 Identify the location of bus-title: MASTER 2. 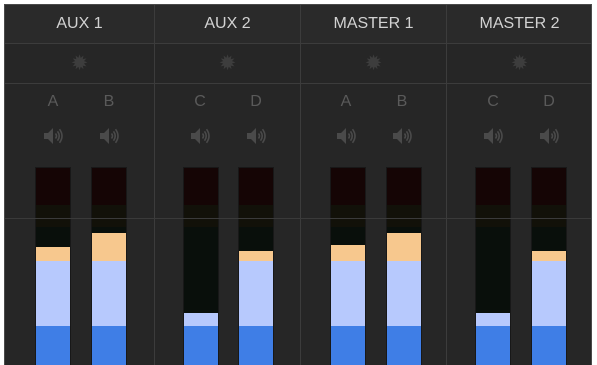
(519, 24).